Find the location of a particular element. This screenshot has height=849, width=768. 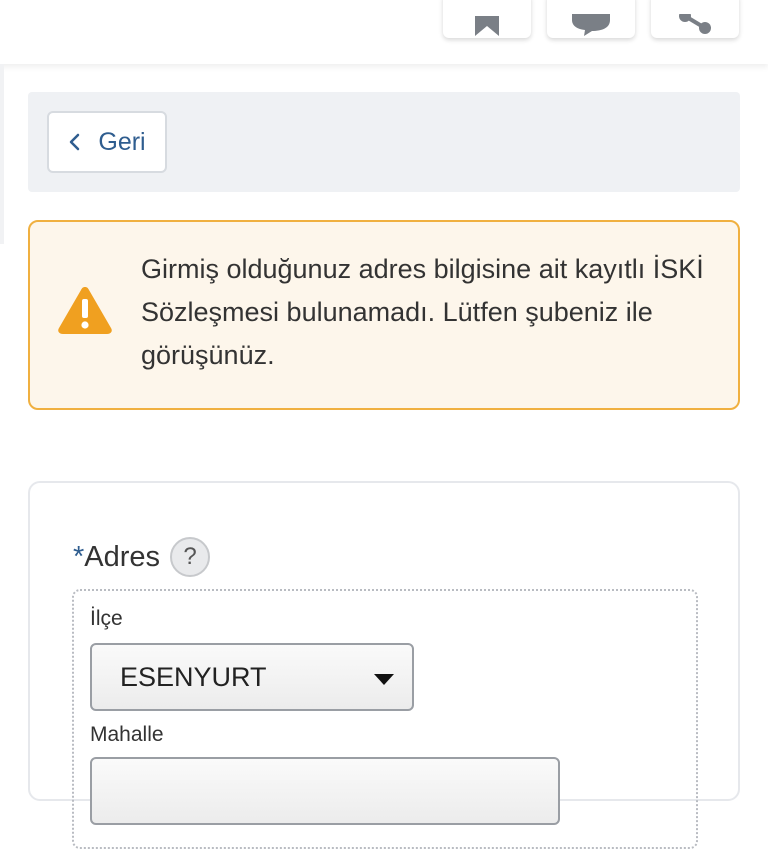

chevron-left-icon is located at coordinates (75, 142).